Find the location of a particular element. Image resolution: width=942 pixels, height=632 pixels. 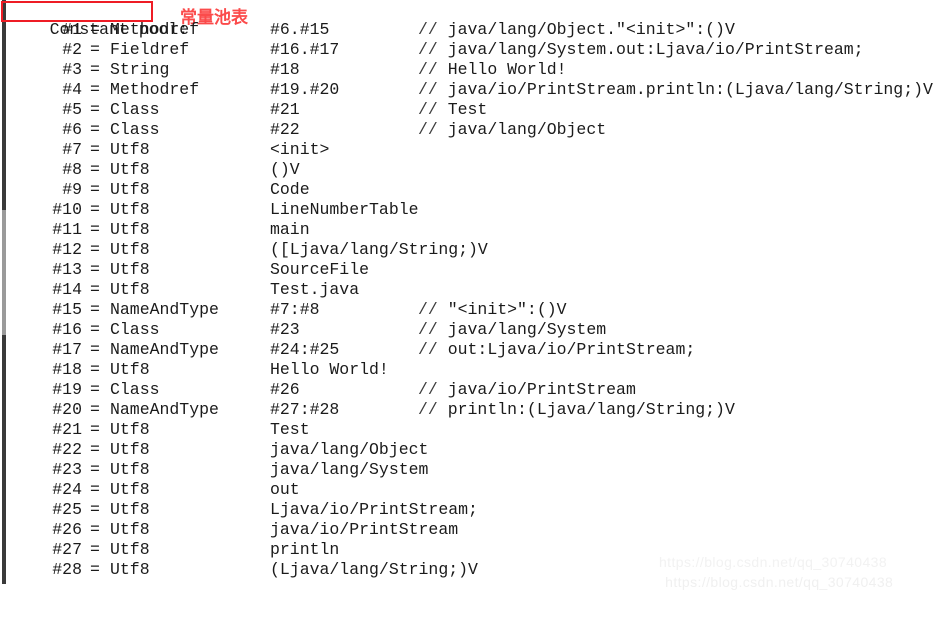

entry-index: #28 is located at coordinates (67, 569).